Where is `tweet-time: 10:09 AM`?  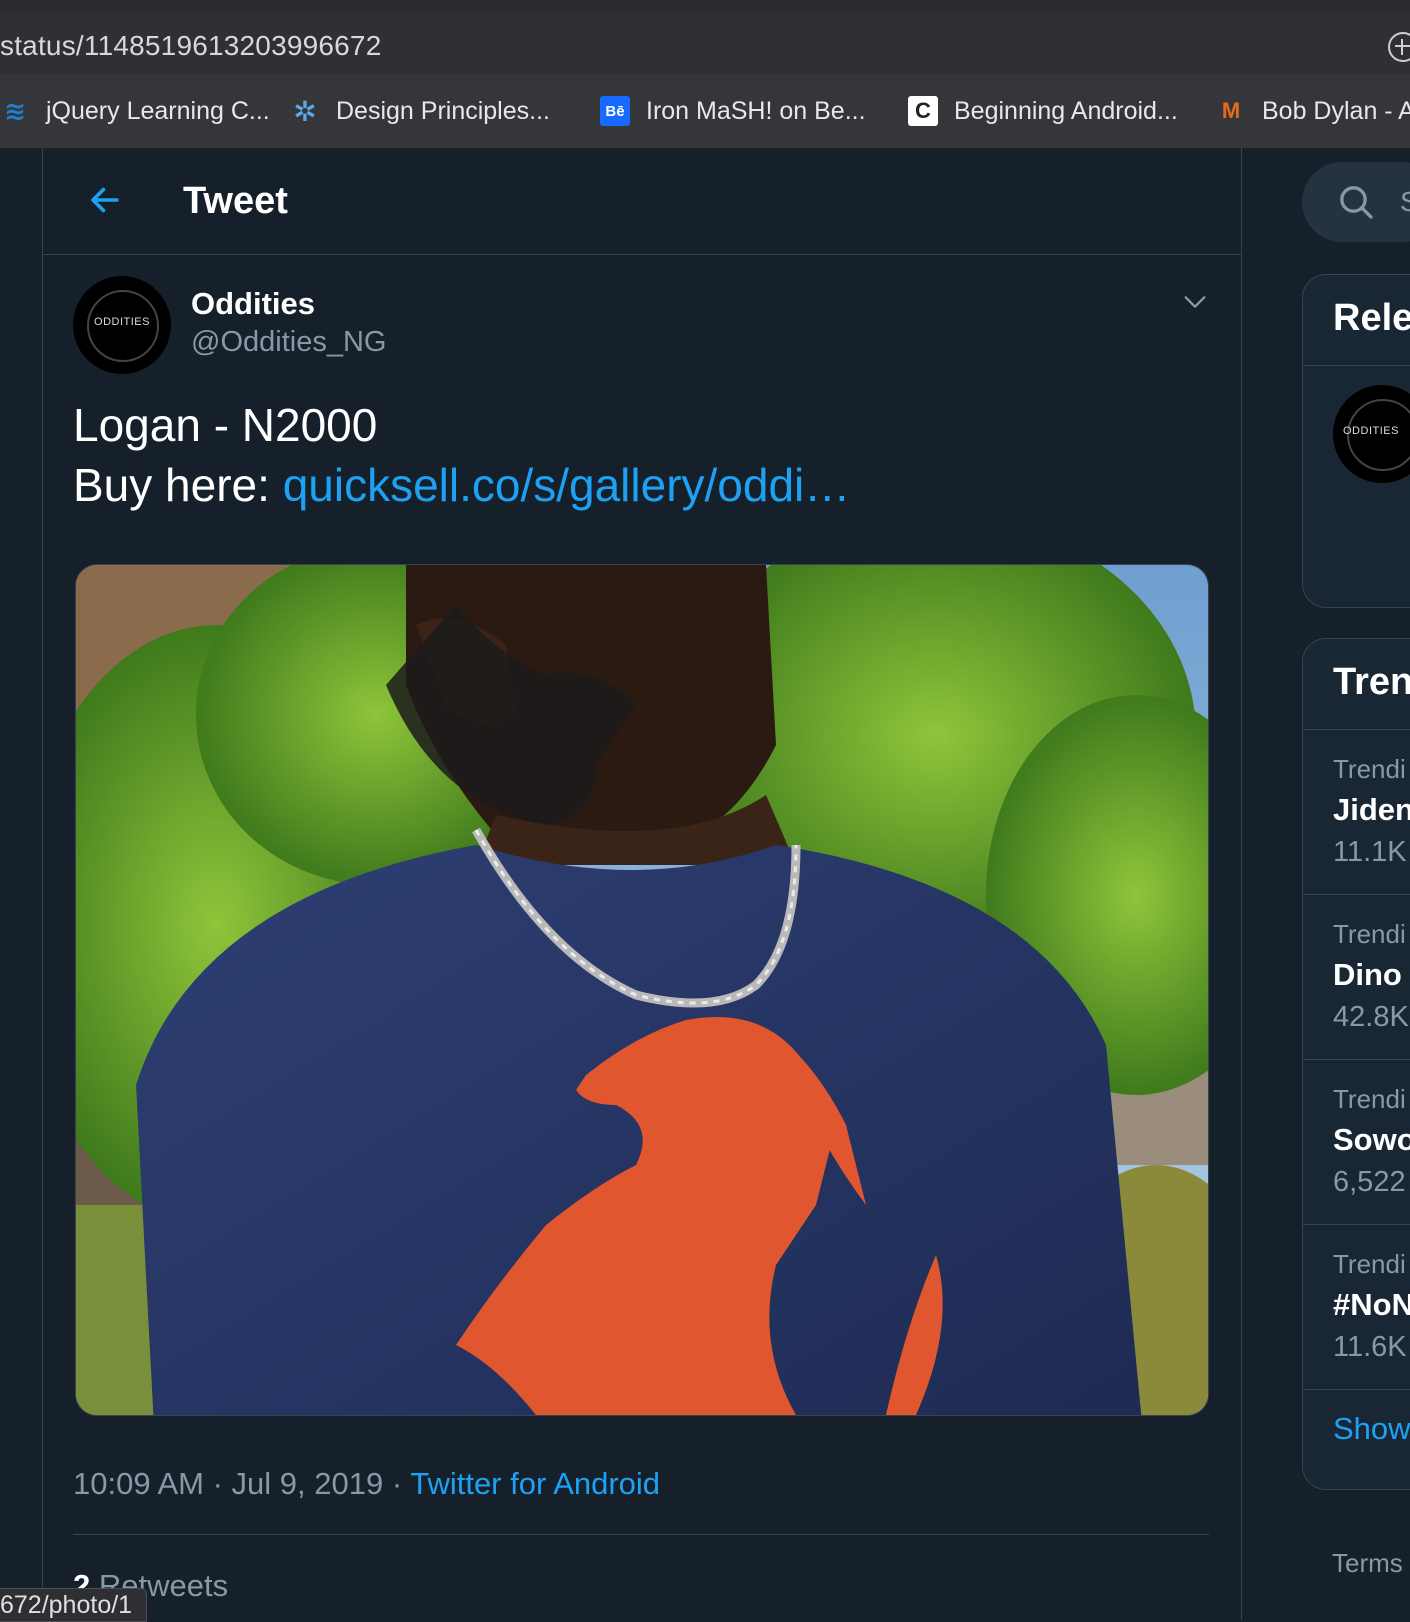
tweet-time: 10:09 AM is located at coordinates (138, 1483).